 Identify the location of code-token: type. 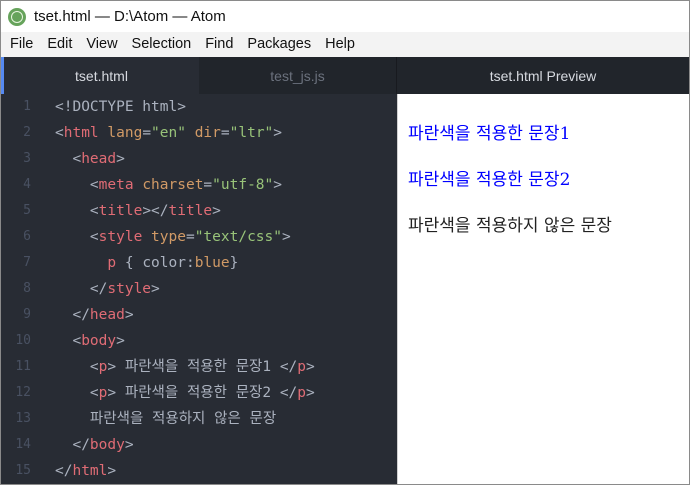
(168, 237).